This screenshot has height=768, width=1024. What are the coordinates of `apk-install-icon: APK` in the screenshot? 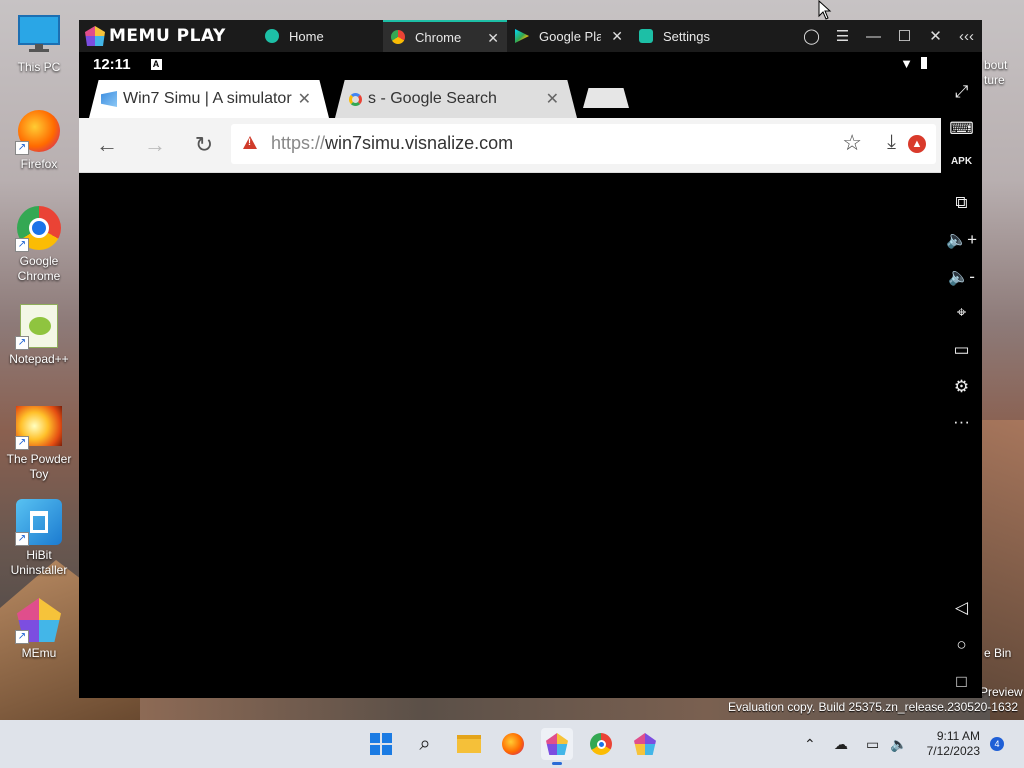 It's located at (961, 161).